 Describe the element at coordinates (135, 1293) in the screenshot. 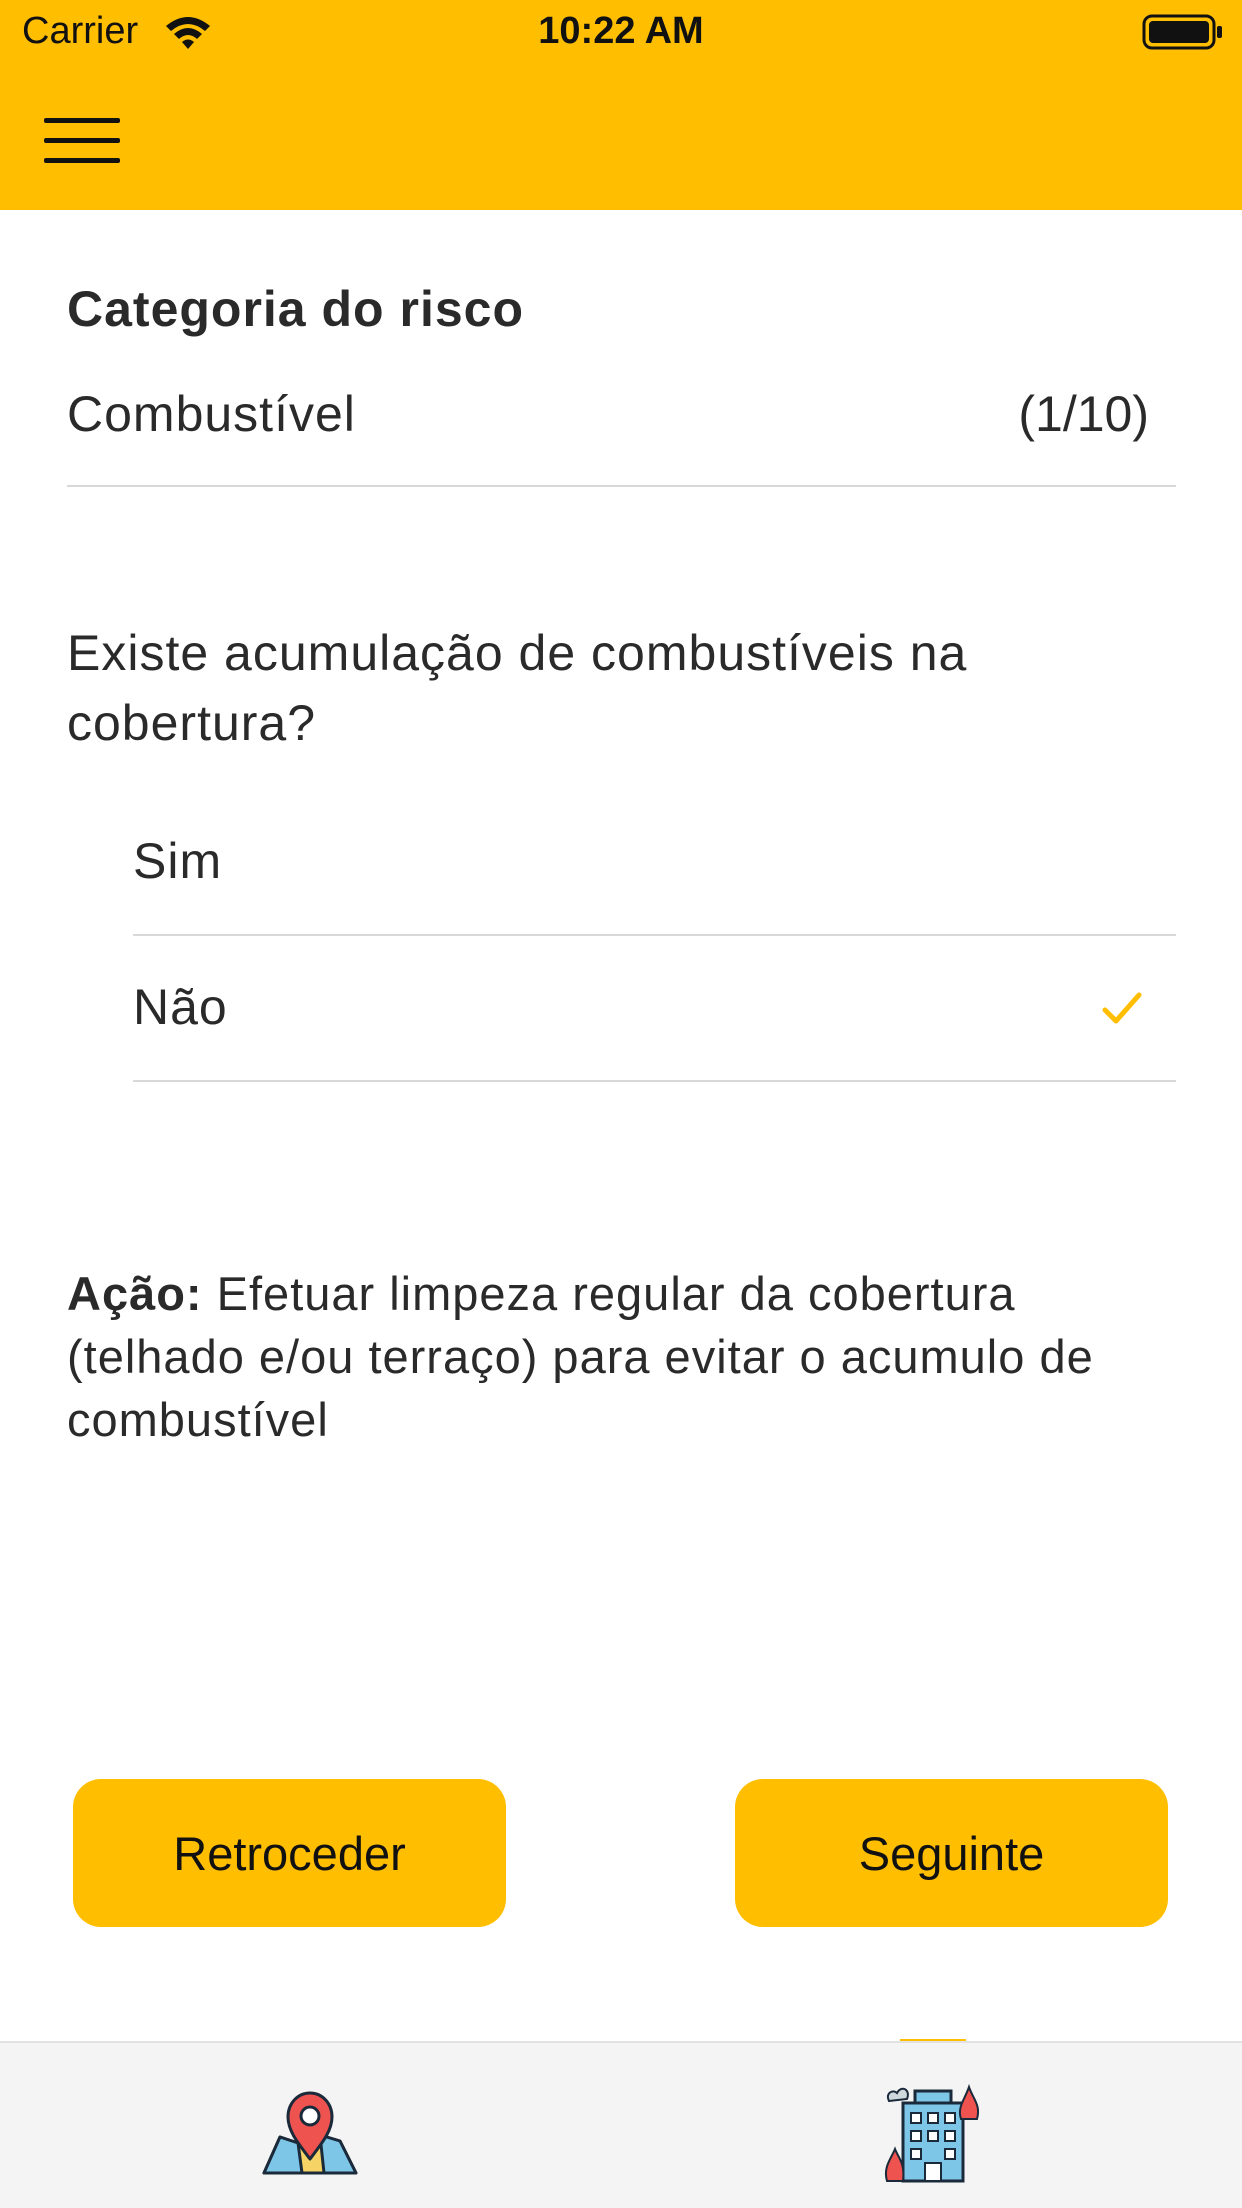

I see `action-label: Ação:` at that location.